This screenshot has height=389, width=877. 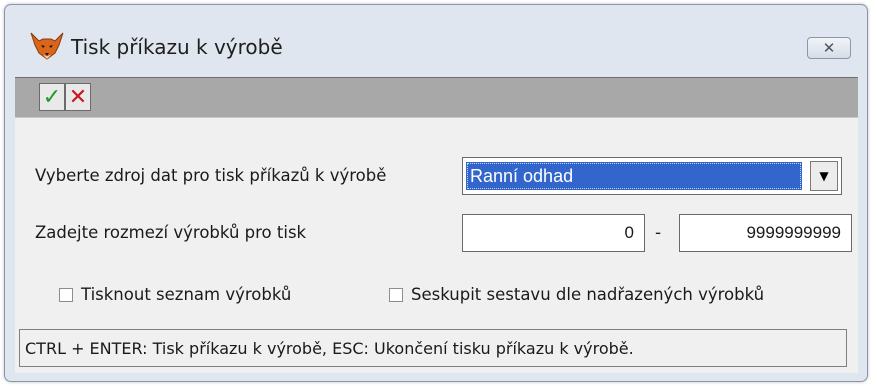 I want to click on print-list-checkbox, so click(x=66, y=295).